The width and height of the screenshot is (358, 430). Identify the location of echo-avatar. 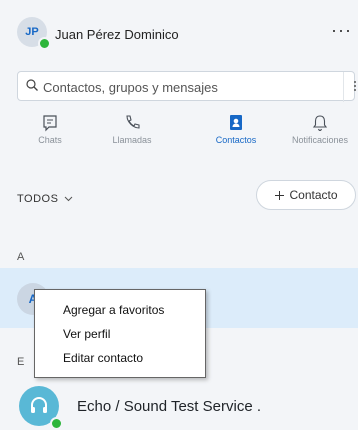
(41, 408).